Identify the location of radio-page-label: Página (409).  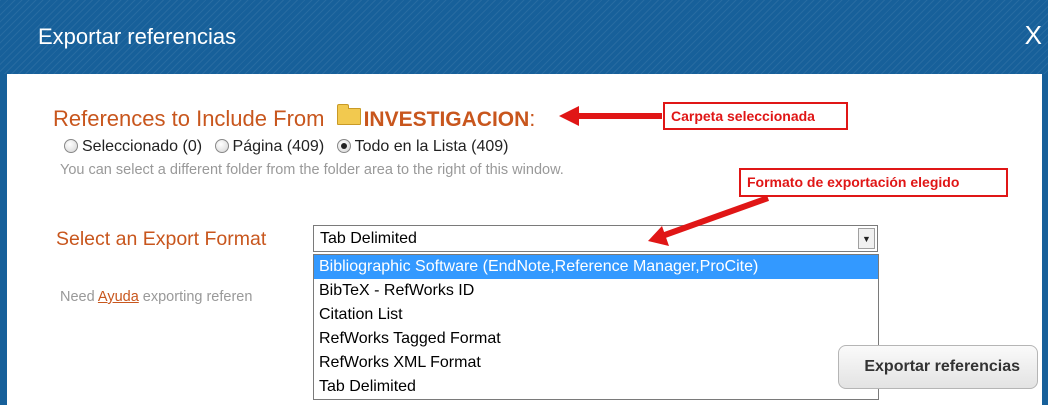
(278, 146).